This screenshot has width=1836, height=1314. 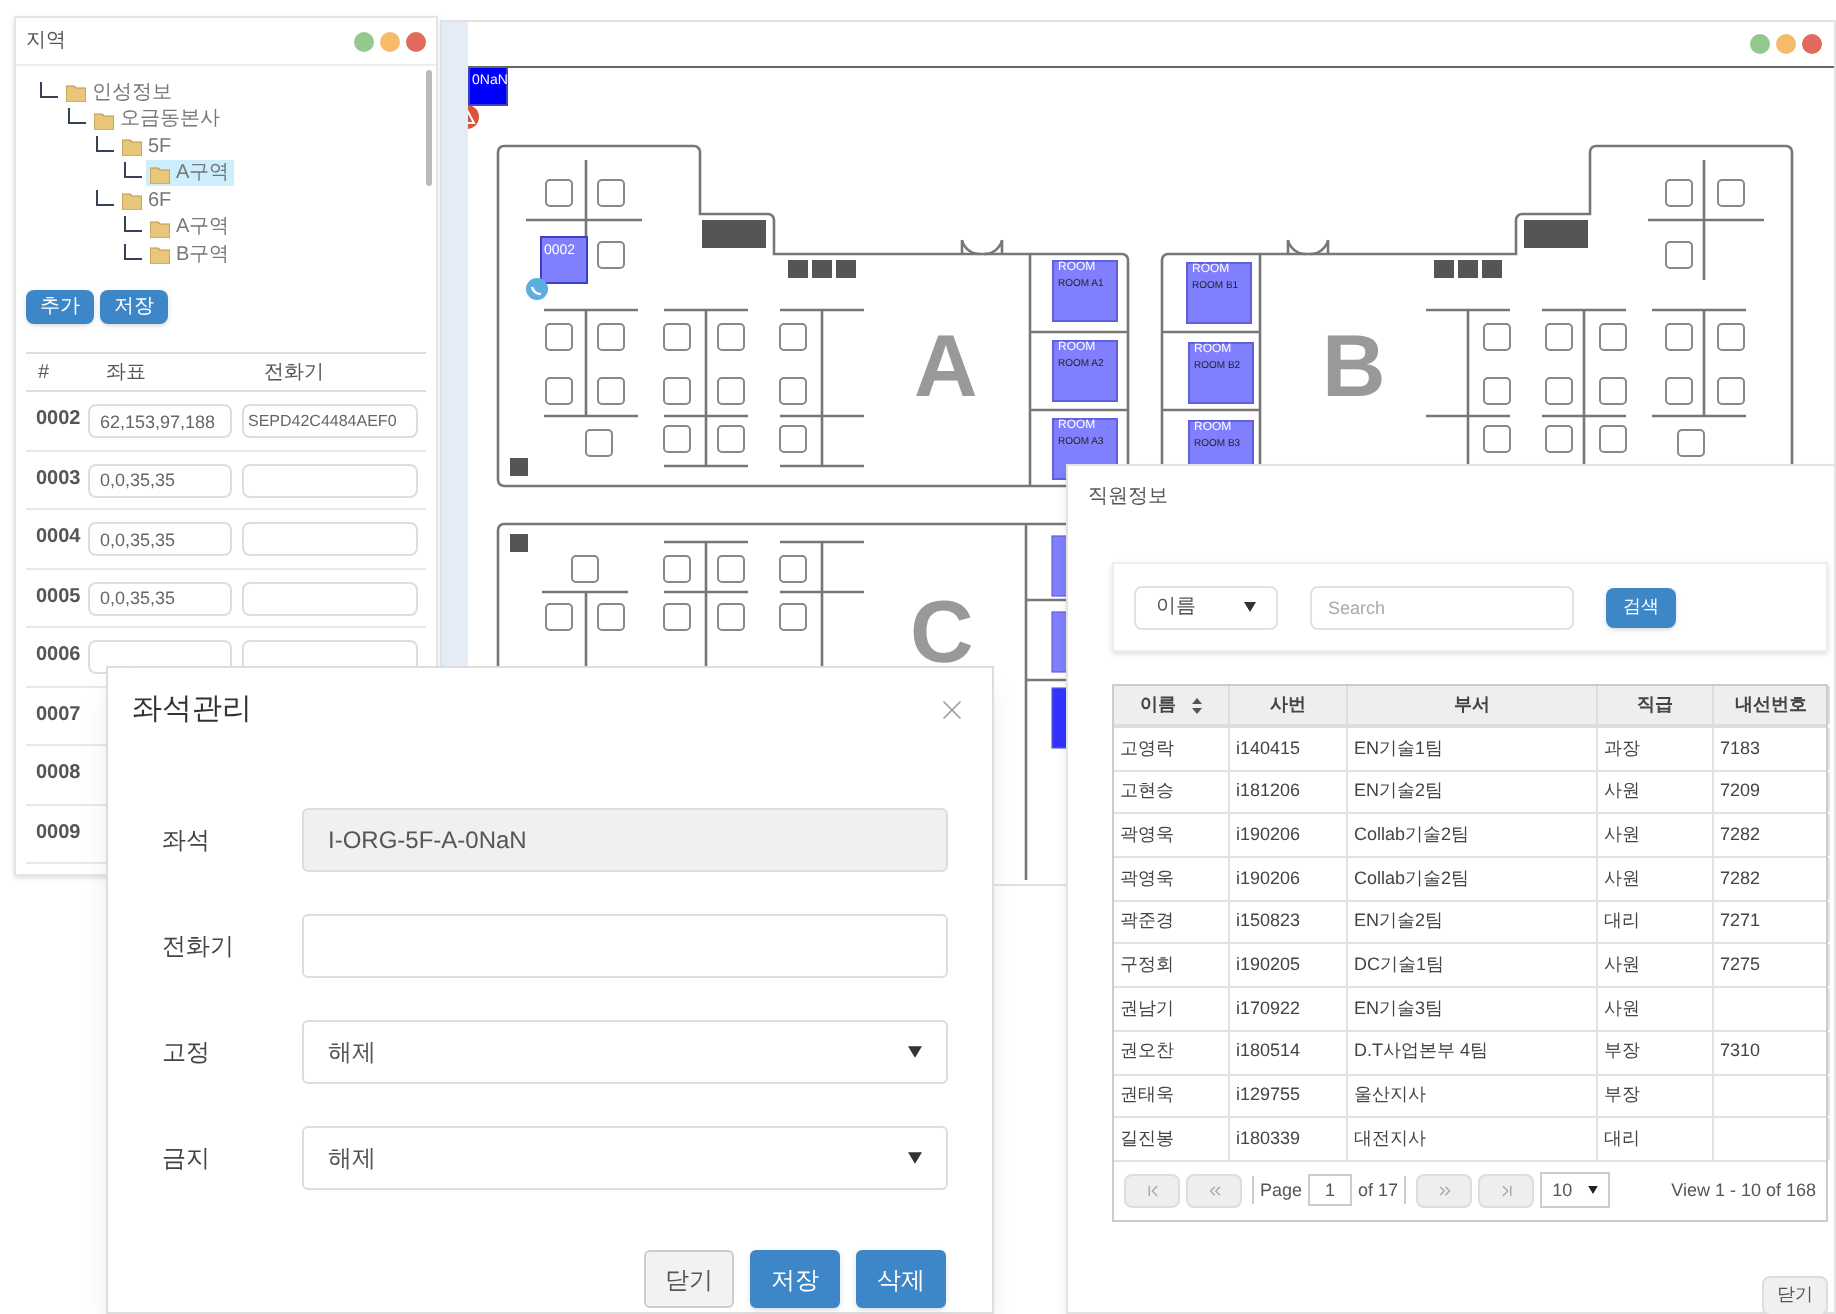 What do you see at coordinates (901, 1279) in the screenshot?
I see `dialog-button: 삭제` at bounding box center [901, 1279].